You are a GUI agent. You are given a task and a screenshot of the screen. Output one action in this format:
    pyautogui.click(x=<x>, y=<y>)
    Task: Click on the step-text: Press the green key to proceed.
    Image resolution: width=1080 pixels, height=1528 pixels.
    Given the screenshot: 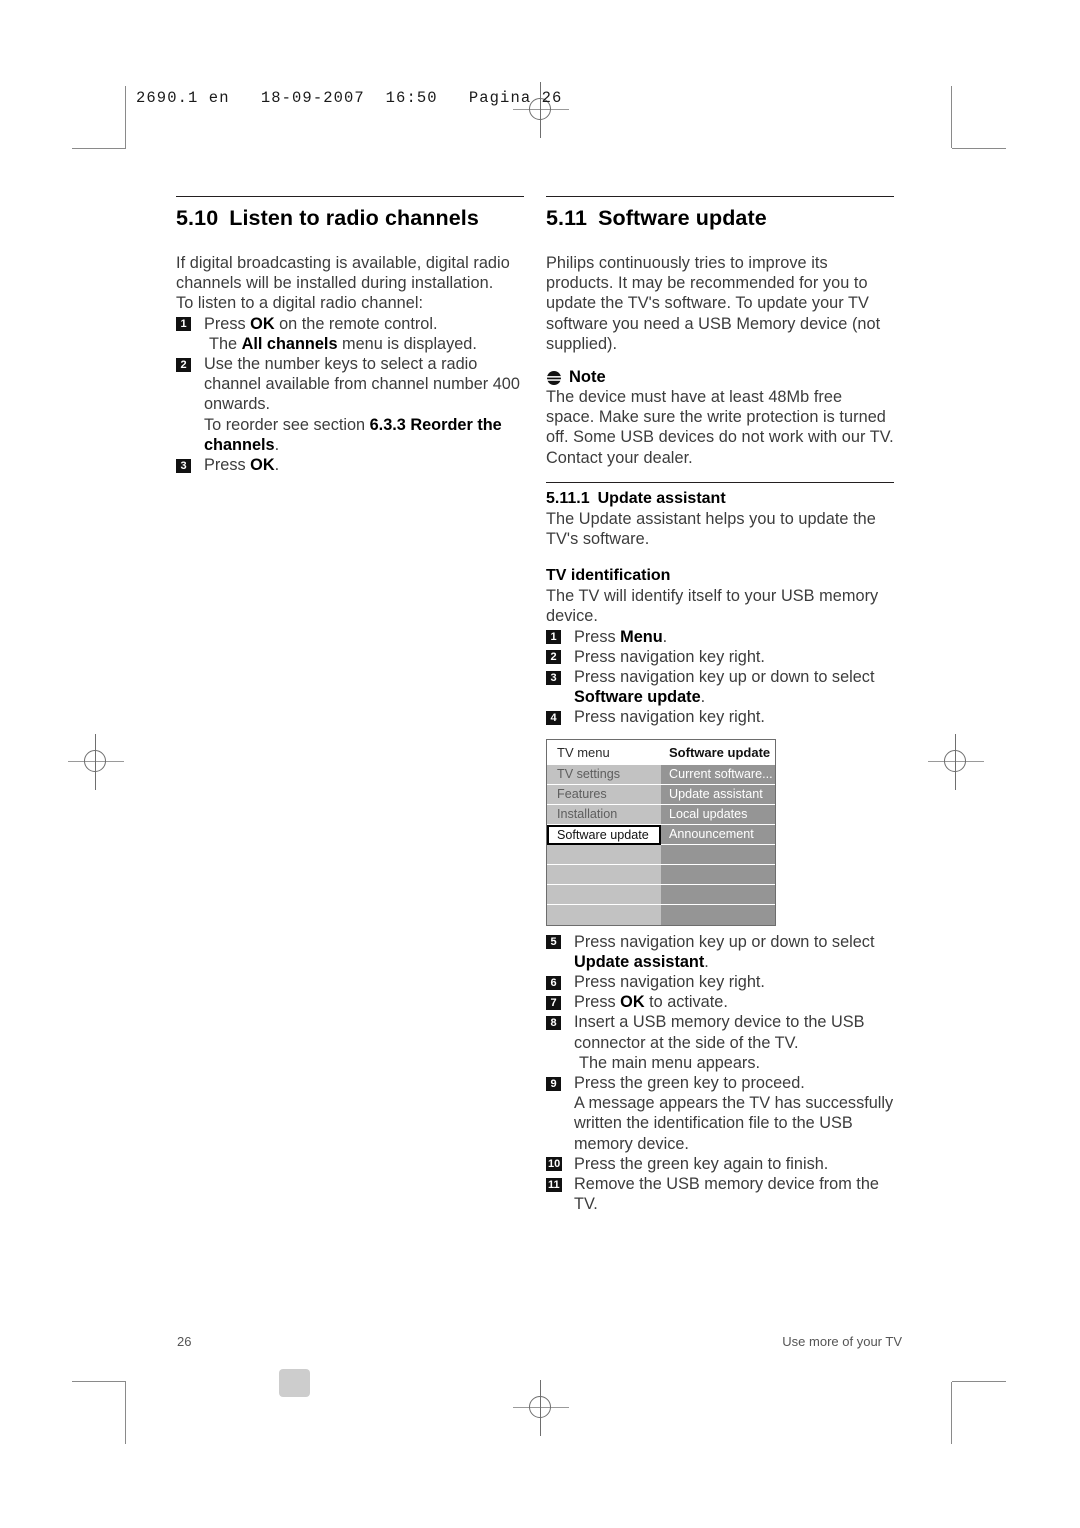 What is the action you would take?
    pyautogui.click(x=689, y=1083)
    